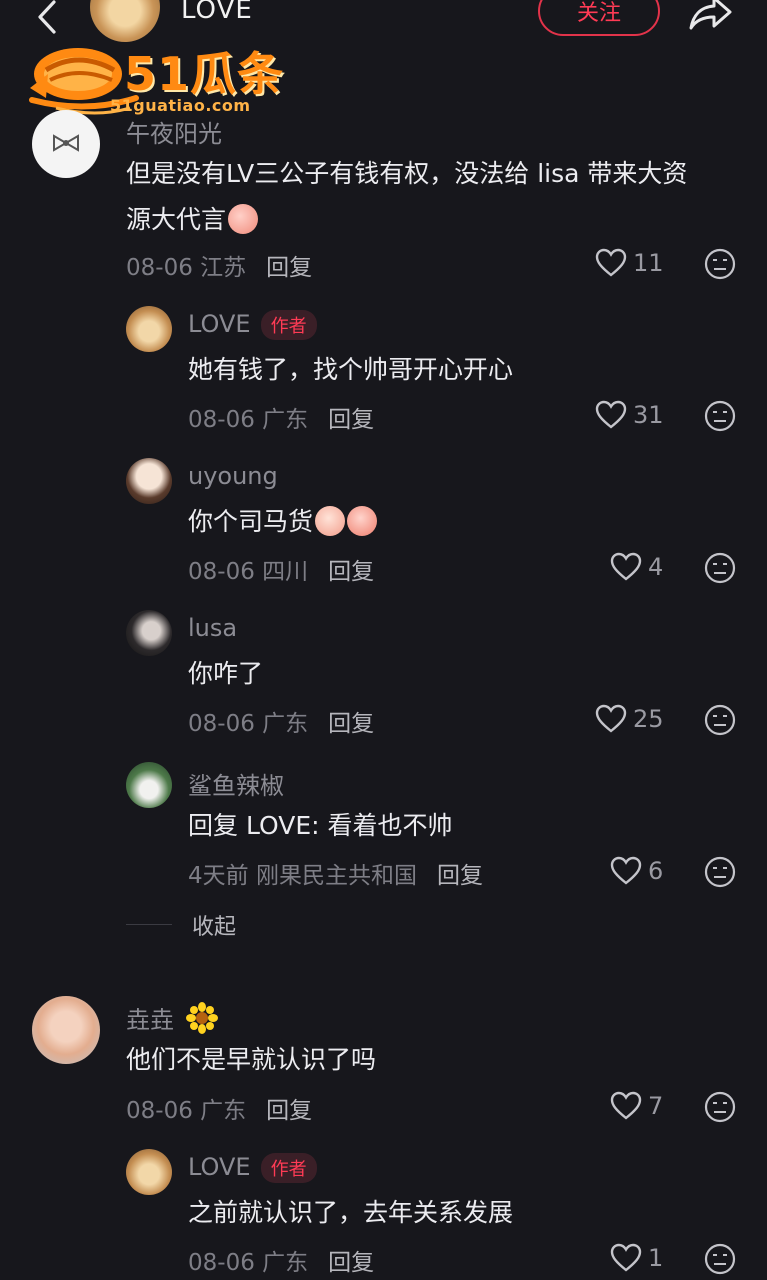 The image size is (767, 1280). Describe the element at coordinates (236, 783) in the screenshot. I see `reply-username: 鲨鱼辣椒` at that location.